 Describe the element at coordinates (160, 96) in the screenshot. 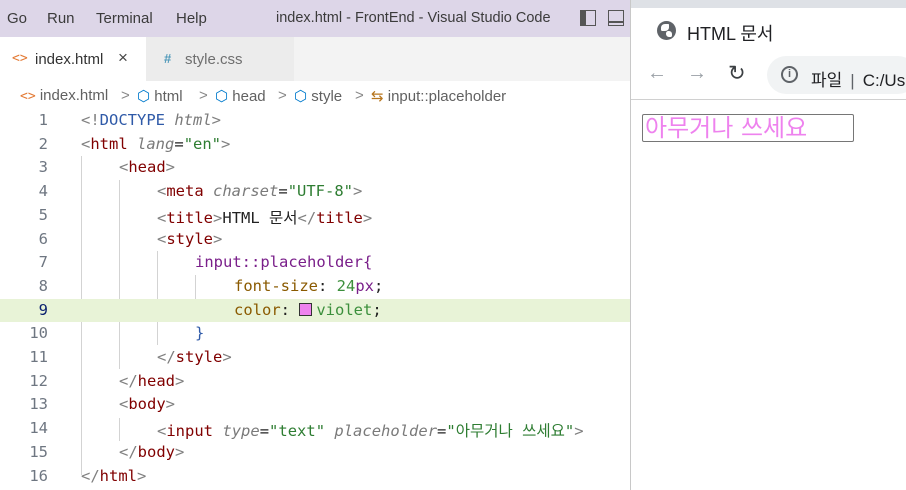

I see `breadcrumb-item-html: ⬡ html` at that location.